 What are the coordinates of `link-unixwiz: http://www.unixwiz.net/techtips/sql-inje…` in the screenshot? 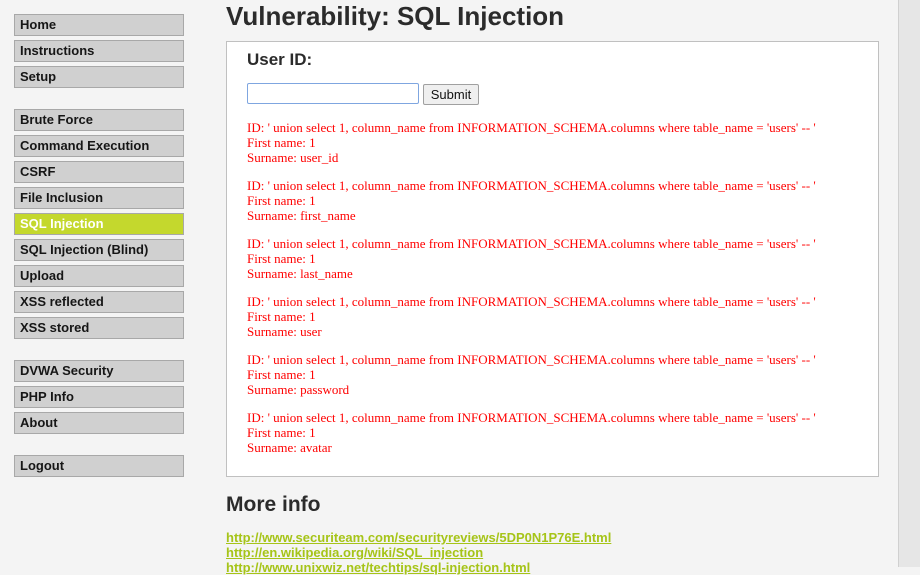 It's located at (418, 567).